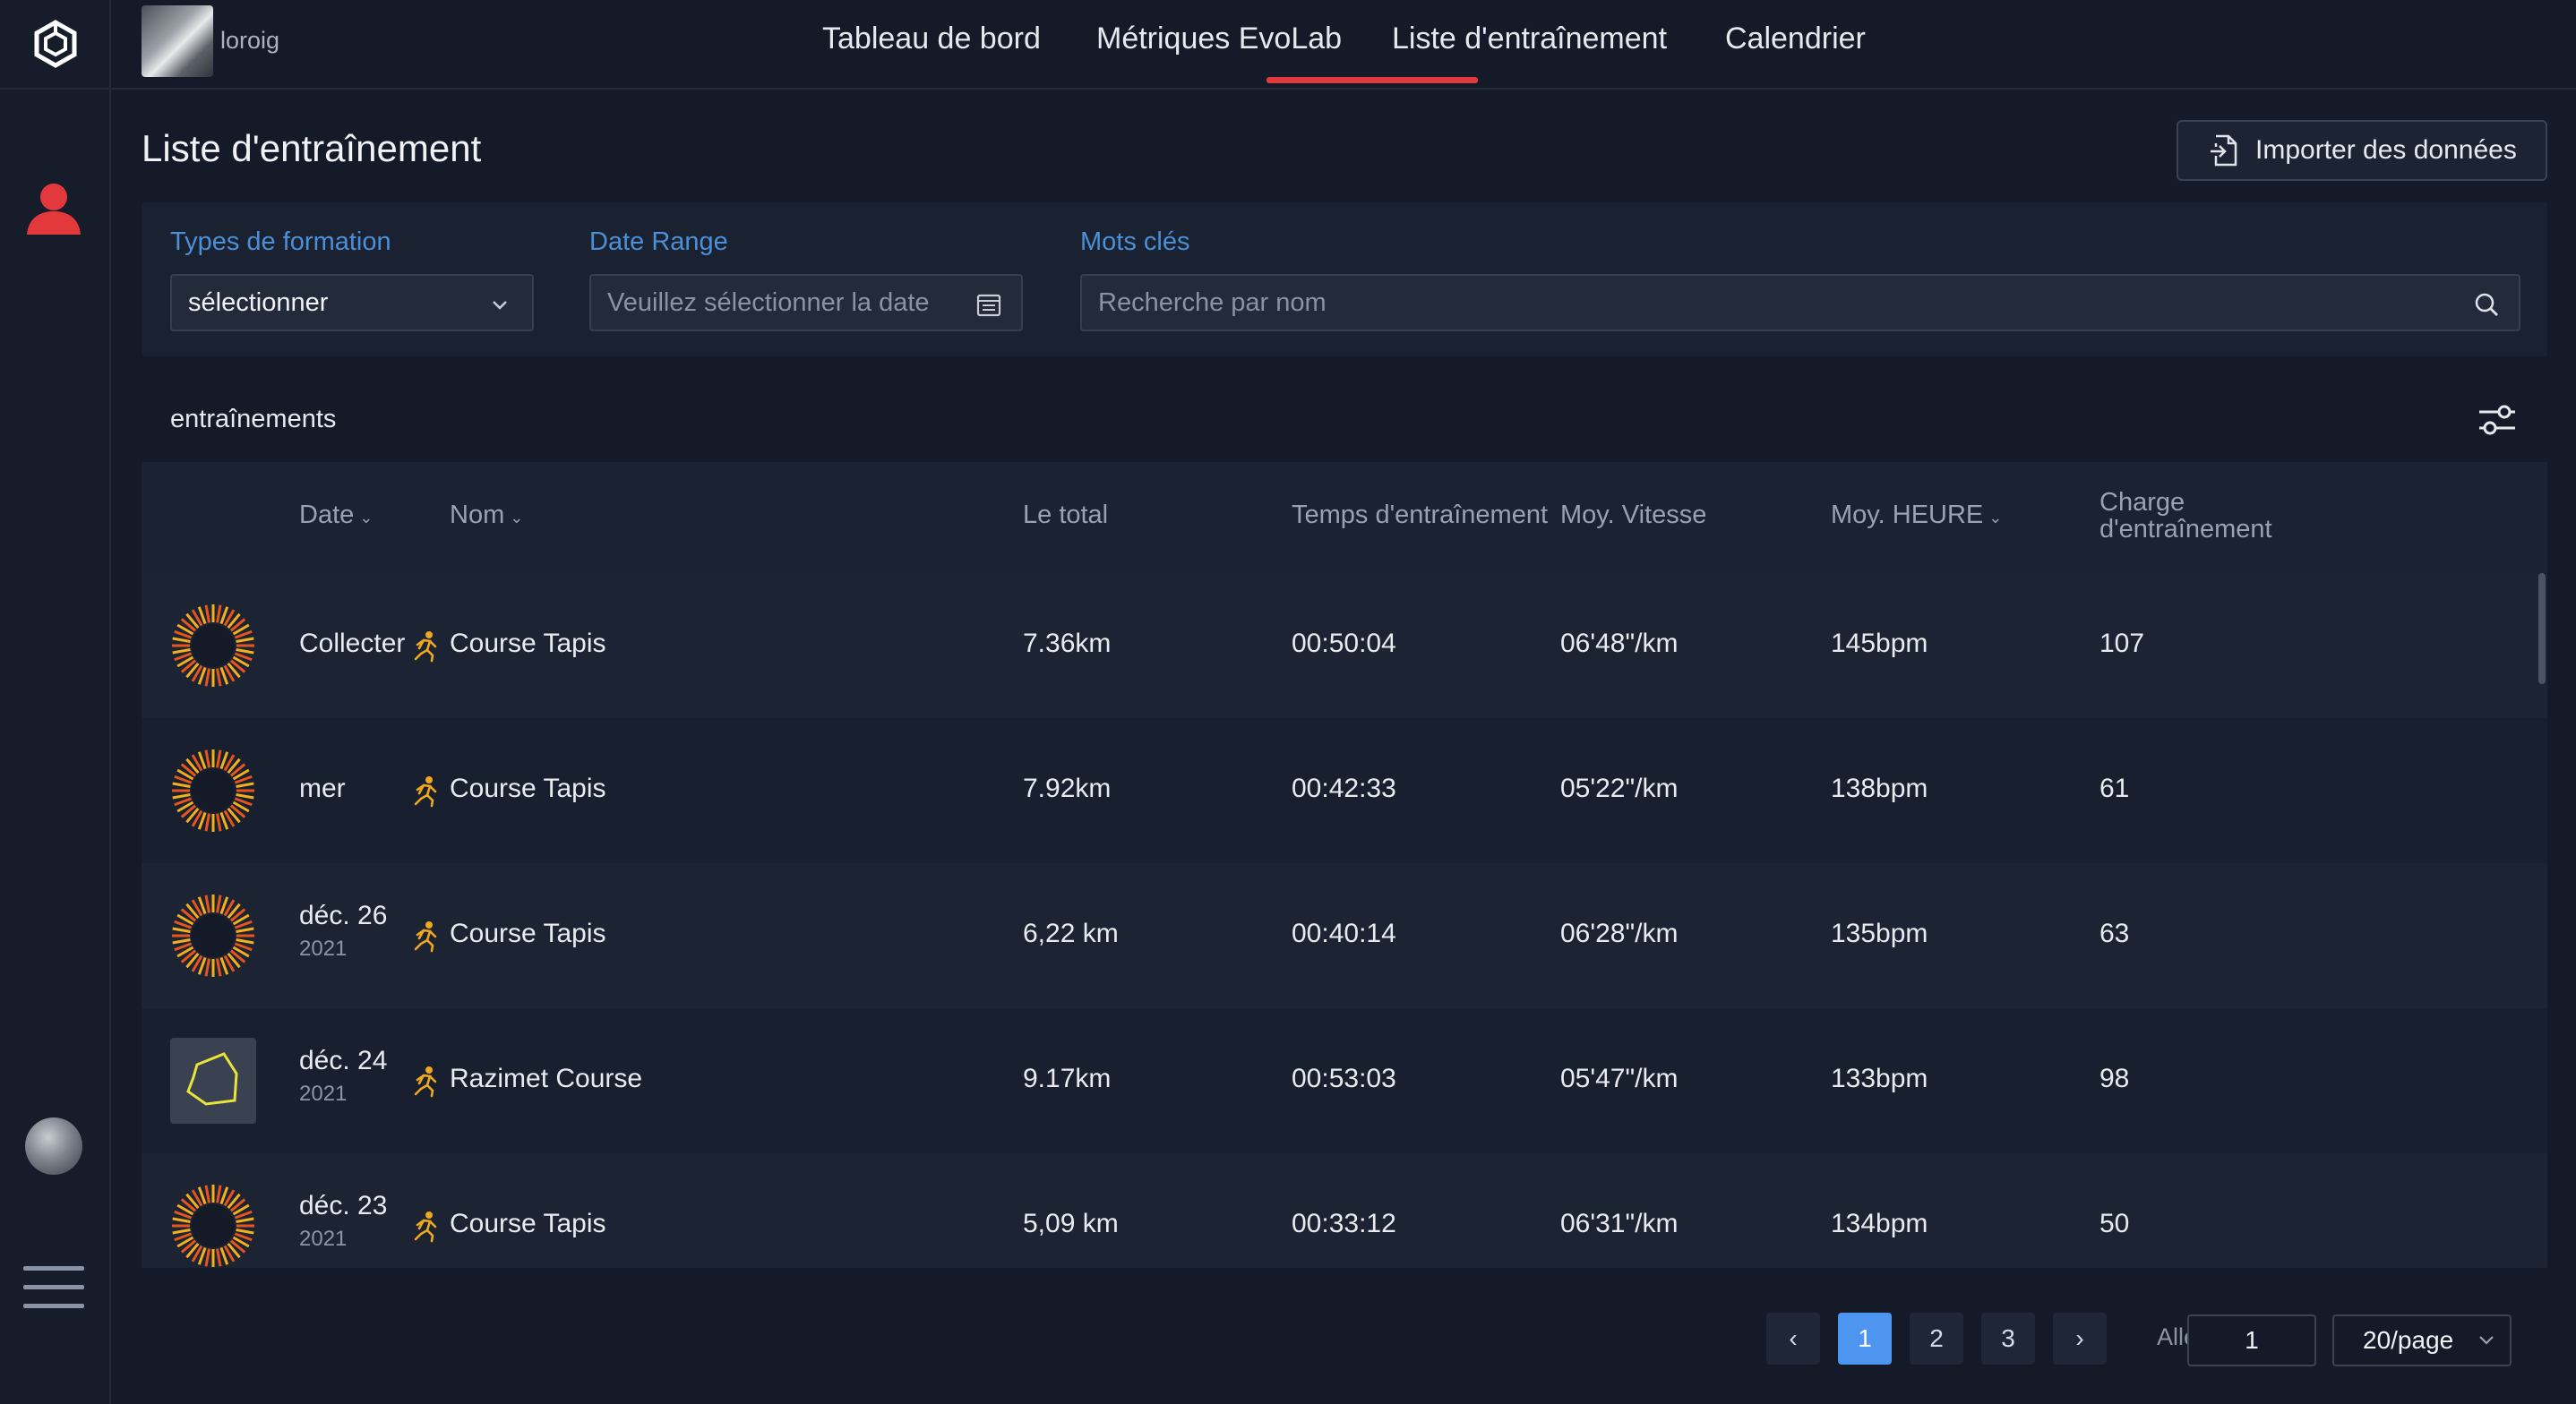  I want to click on section-title: entraînements, so click(253, 419).